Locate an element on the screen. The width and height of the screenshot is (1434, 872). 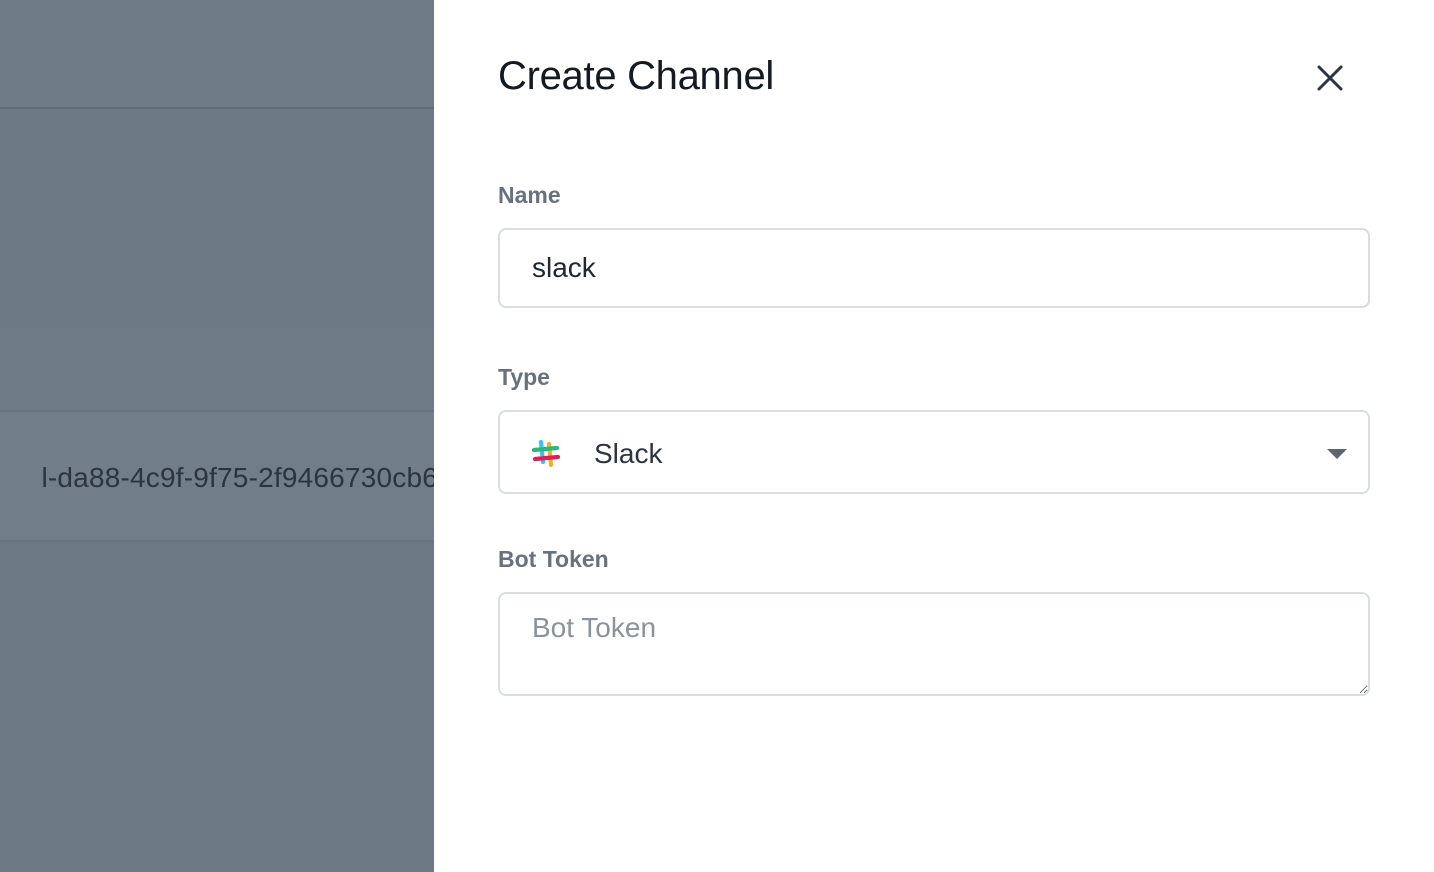
bot-token-textarea is located at coordinates (934, 644).